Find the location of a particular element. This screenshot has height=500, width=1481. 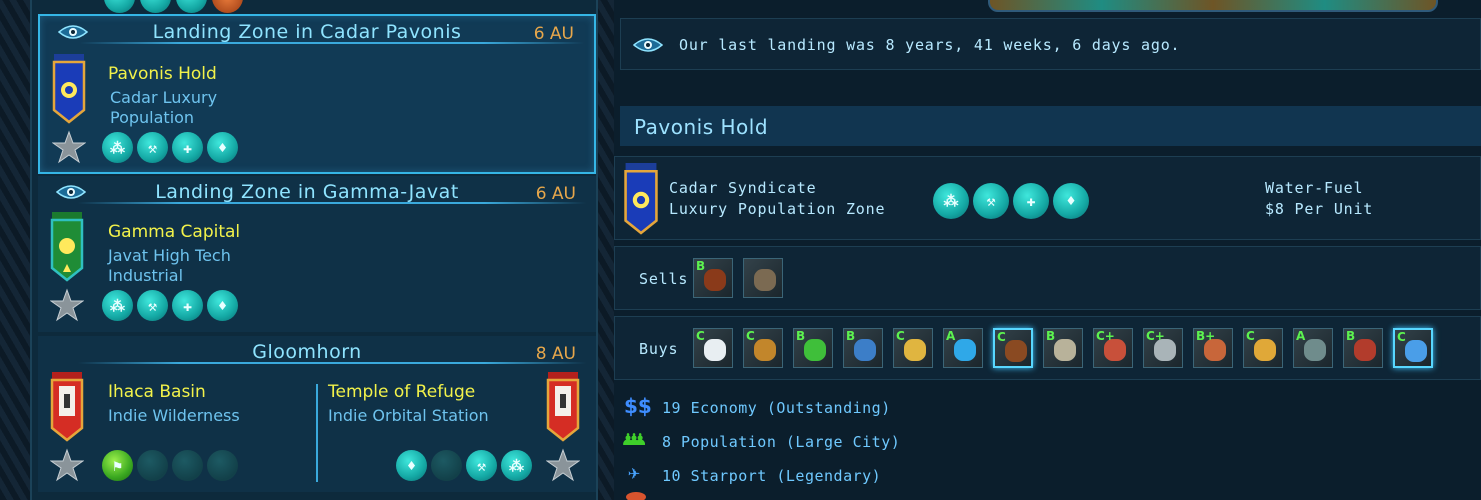

plant-icon: B is located at coordinates (813, 348).